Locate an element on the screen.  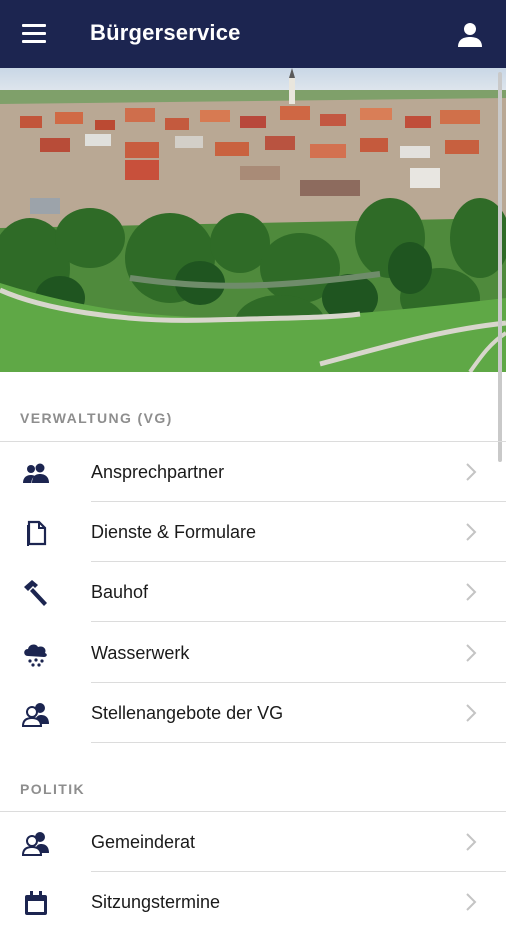
people-icon is located at coordinates (36, 473).